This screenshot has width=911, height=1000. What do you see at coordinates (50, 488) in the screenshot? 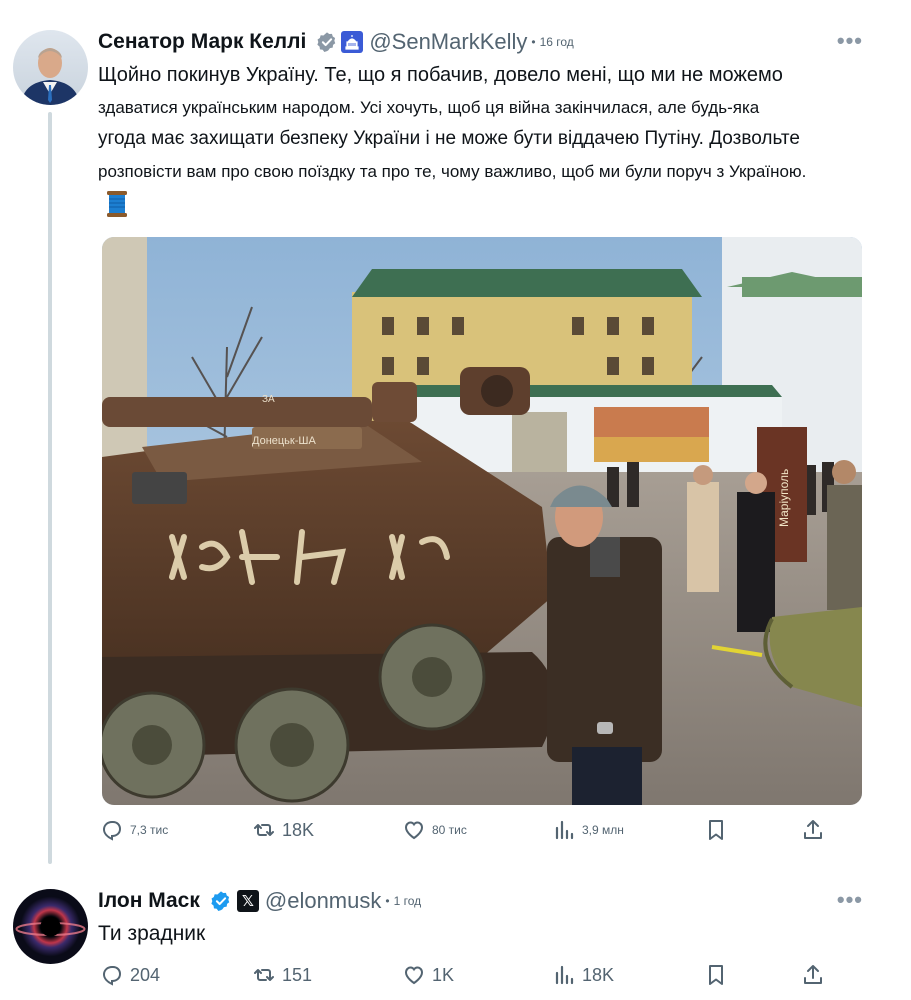
I see `thread-connector-line` at bounding box center [50, 488].